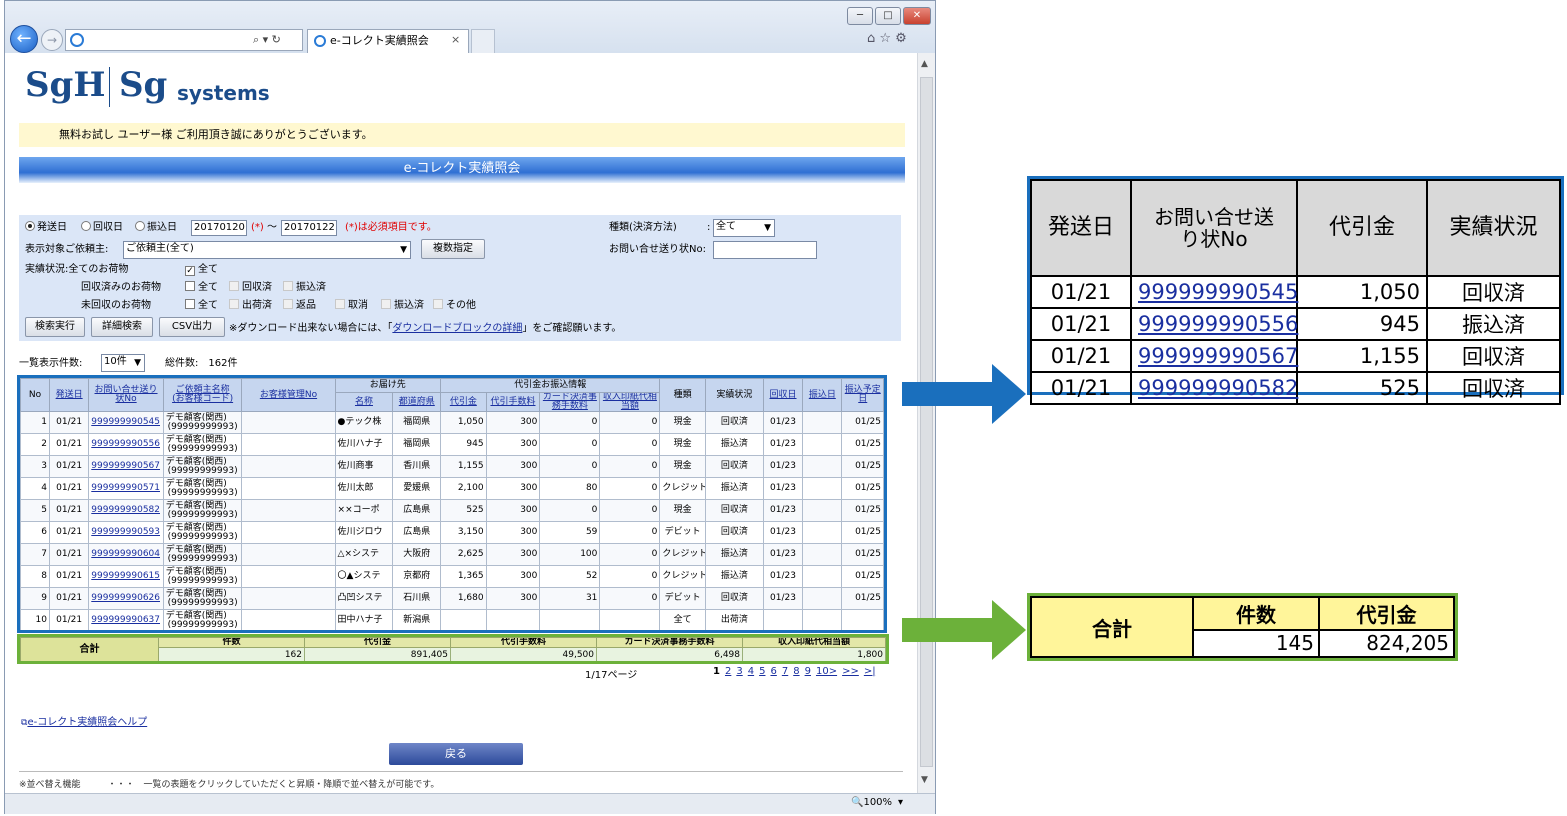  What do you see at coordinates (765, 250) in the screenshot?
I see `inquiry-input` at bounding box center [765, 250].